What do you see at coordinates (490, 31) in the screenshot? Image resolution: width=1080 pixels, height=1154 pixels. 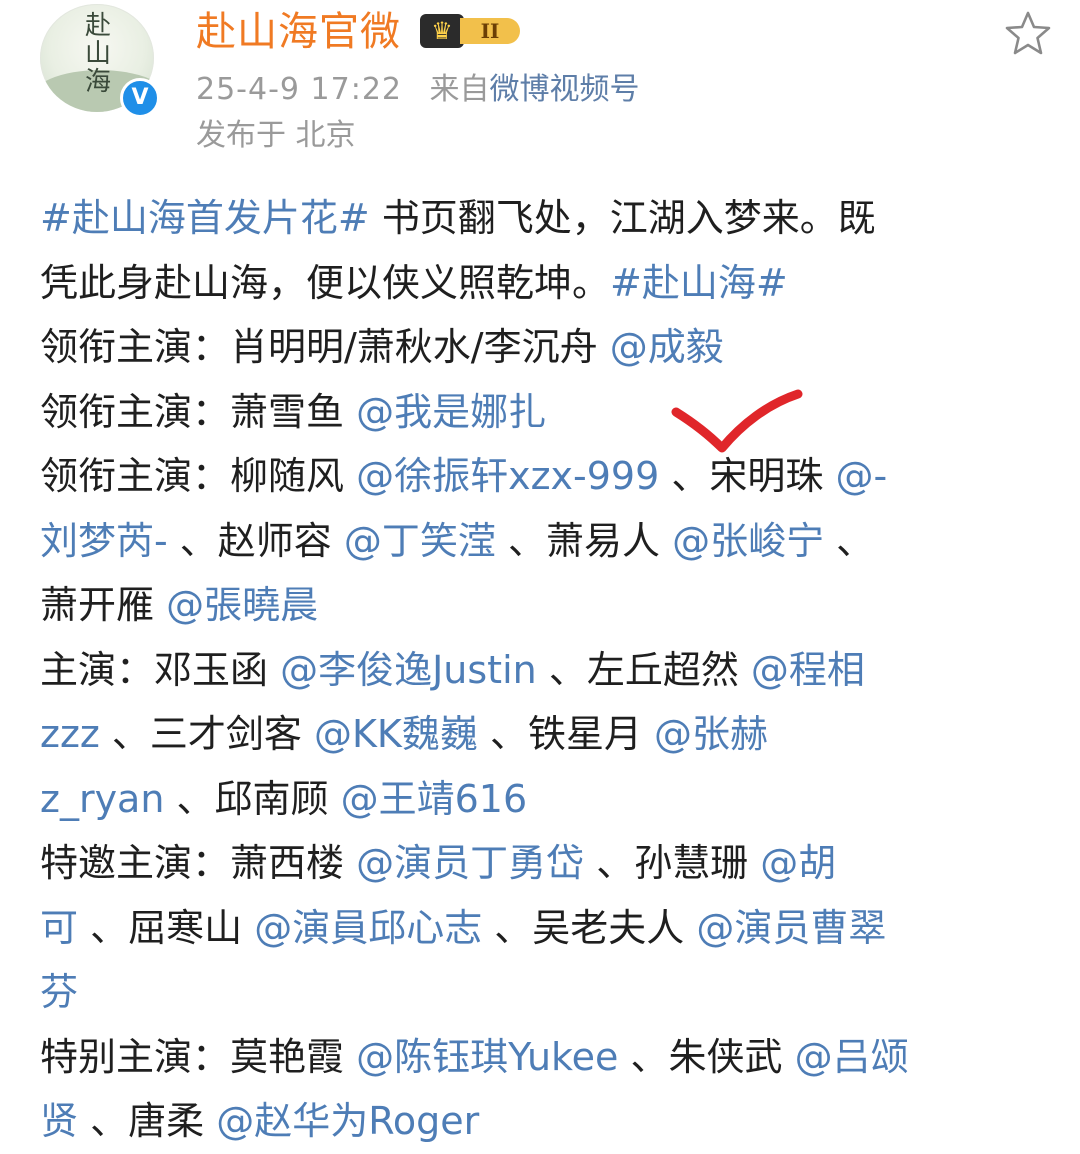 I see `badge-level: II` at bounding box center [490, 31].